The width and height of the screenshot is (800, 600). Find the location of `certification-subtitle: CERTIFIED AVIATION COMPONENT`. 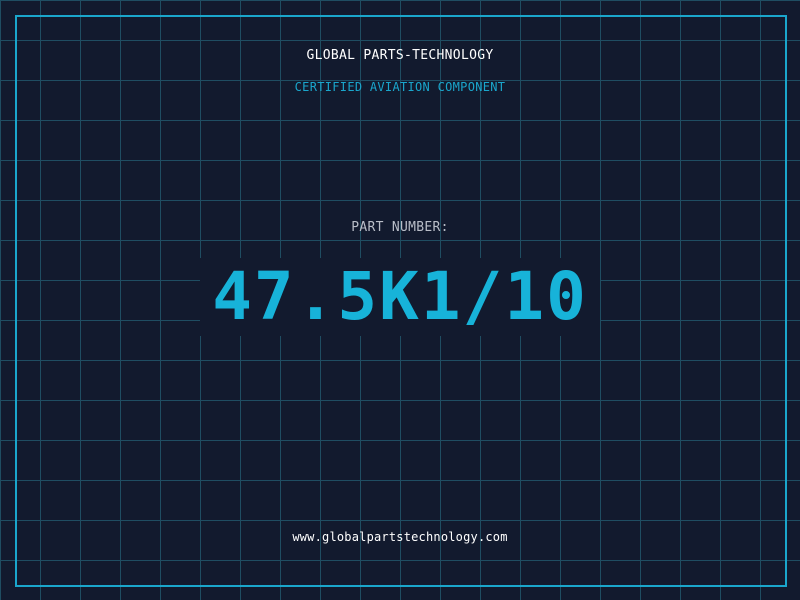

certification-subtitle: CERTIFIED AVIATION COMPONENT is located at coordinates (400, 87).